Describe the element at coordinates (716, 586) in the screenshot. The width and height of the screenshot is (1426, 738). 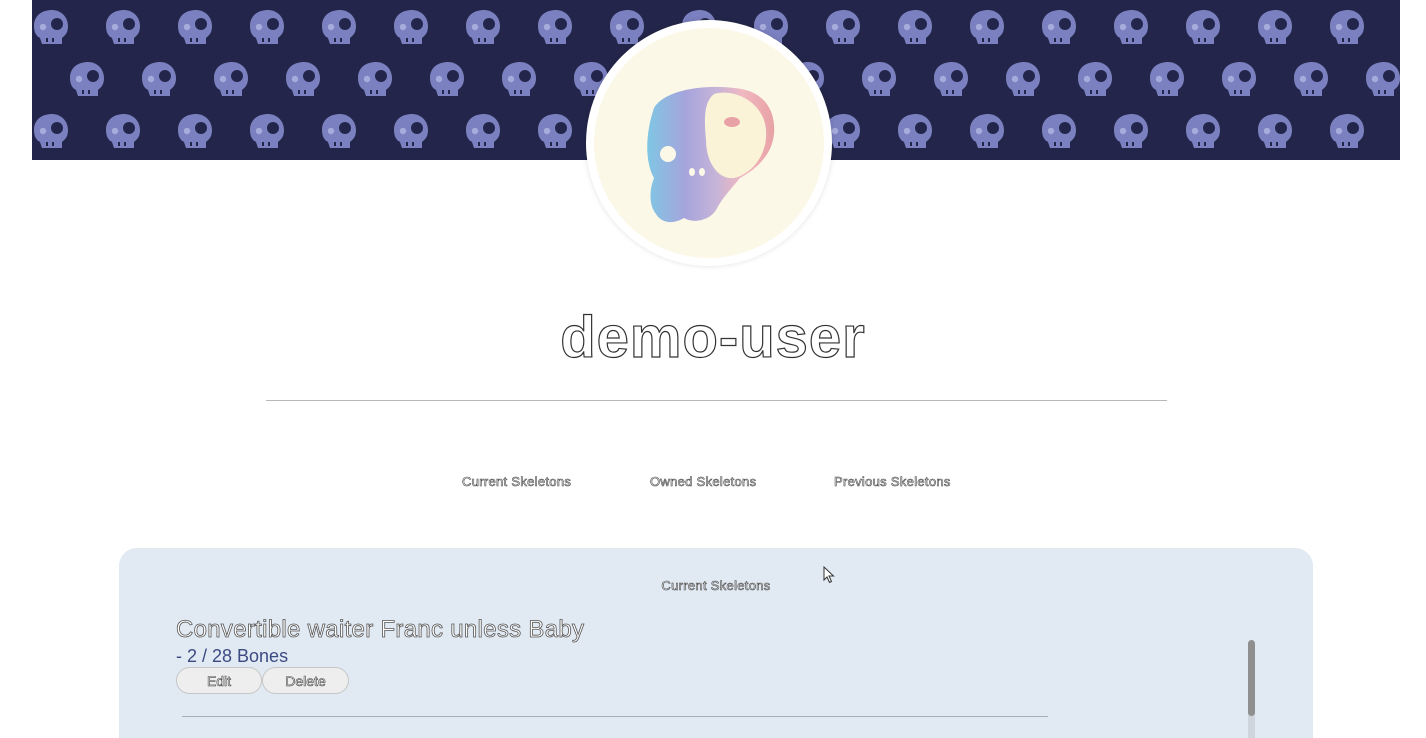
I see `panel-title: Current Skeletons` at that location.